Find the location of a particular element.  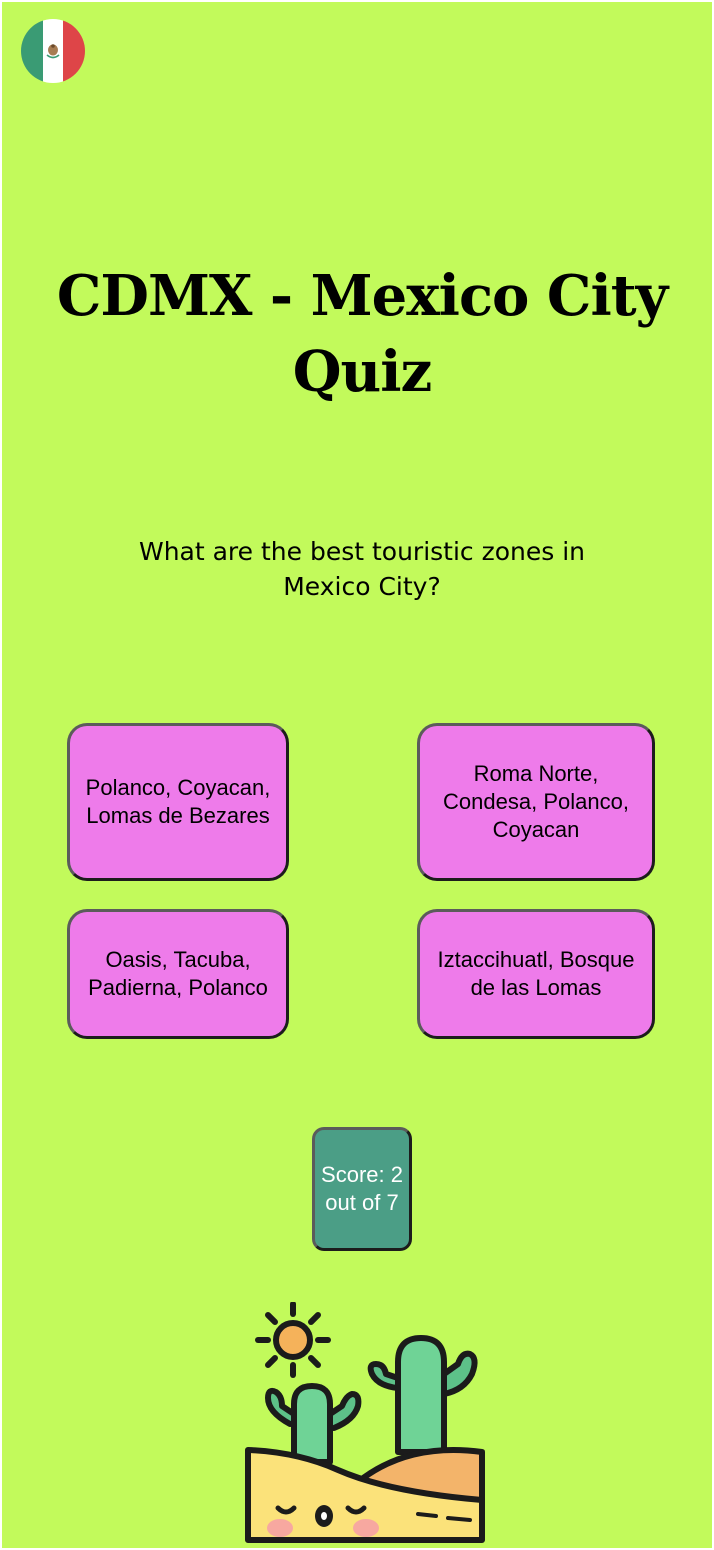

answer-button-3: Oasis, Tacuba, Padierna, Polanco is located at coordinates (178, 974).